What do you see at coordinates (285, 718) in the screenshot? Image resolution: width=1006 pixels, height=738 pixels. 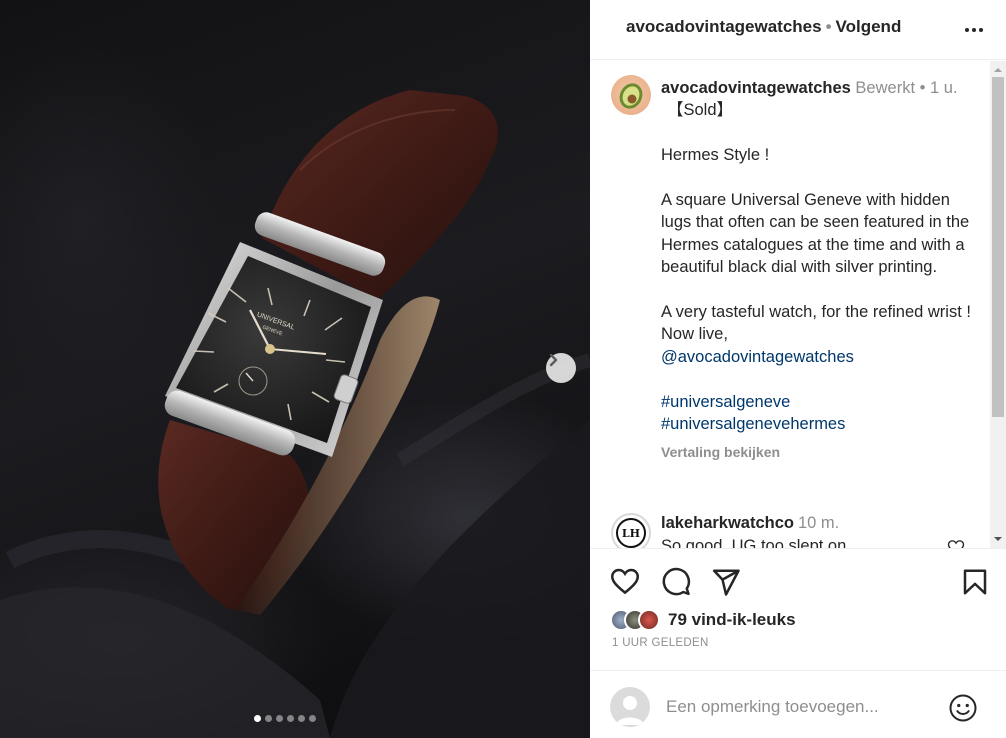 I see `carousel-indicator` at bounding box center [285, 718].